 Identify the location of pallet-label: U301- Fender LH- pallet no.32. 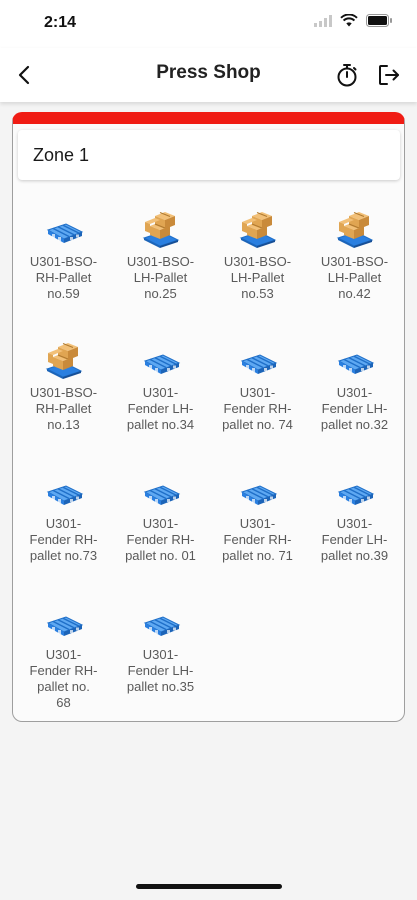
(354, 408).